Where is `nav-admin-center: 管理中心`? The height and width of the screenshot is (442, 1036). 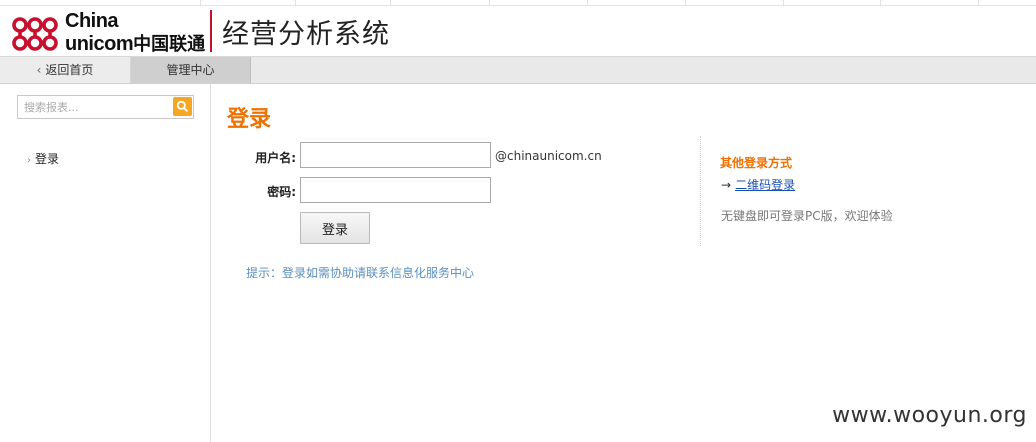
nav-admin-center: 管理中心 is located at coordinates (191, 70).